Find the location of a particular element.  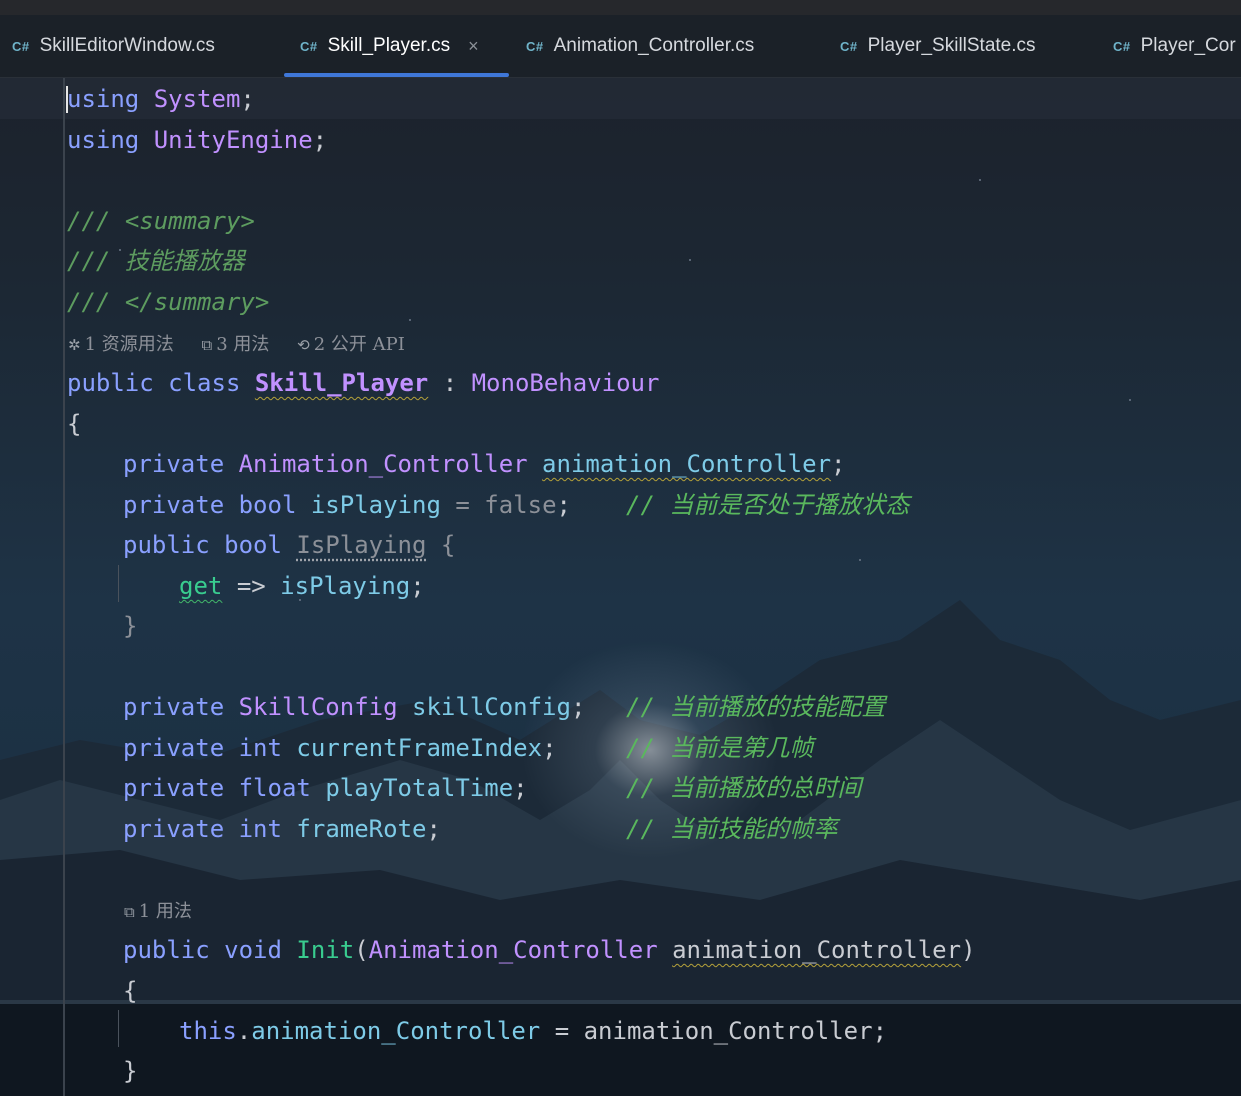

tab-skill-player: C# Skill_Player.cs × is located at coordinates (389, 46).